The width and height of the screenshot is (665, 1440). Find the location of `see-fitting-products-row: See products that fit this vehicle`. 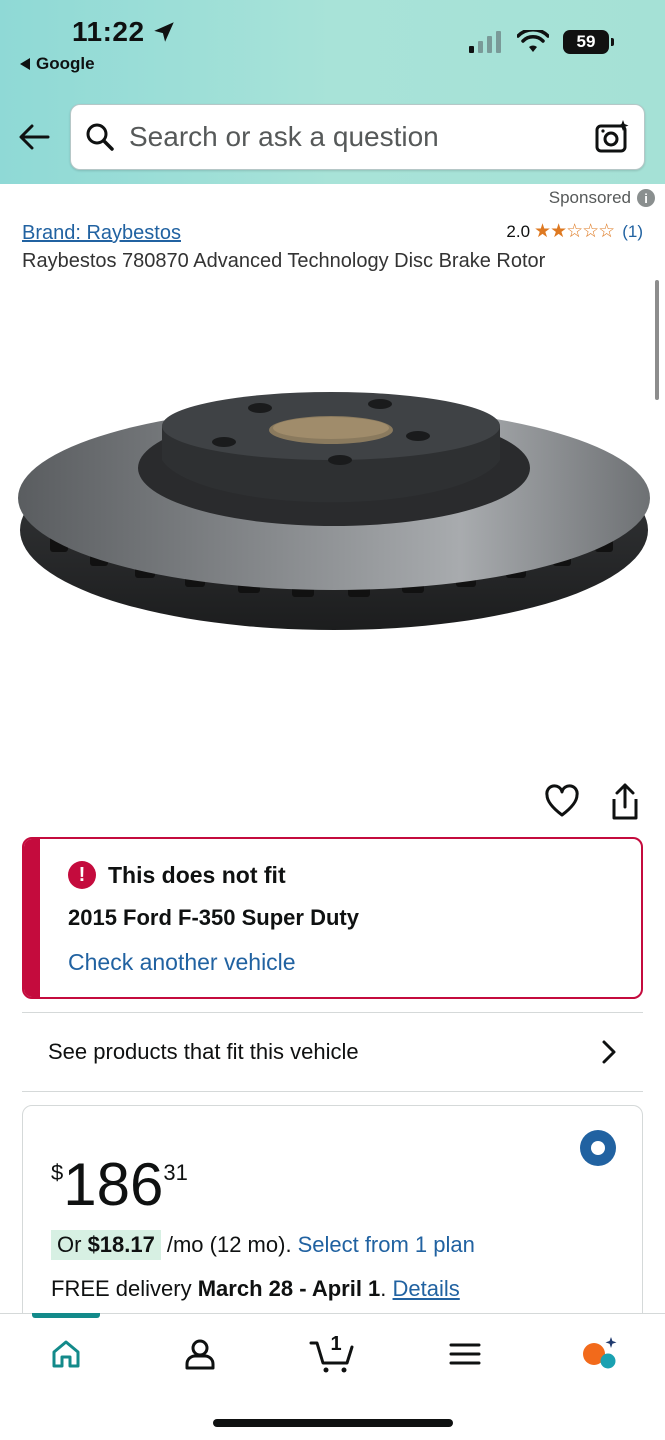

see-fitting-products-row: See products that fit this vehicle is located at coordinates (332, 1052).